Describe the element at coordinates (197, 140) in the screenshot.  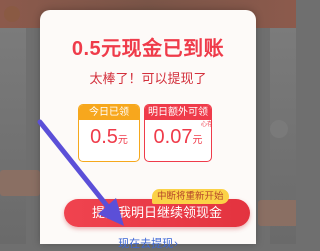
I see `tomorrow-extra-unit: 元` at that location.